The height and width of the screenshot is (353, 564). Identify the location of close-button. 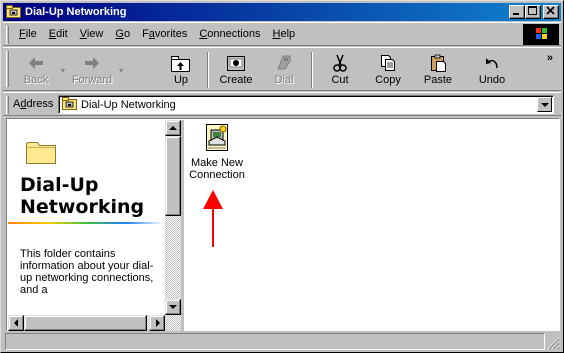
(551, 12).